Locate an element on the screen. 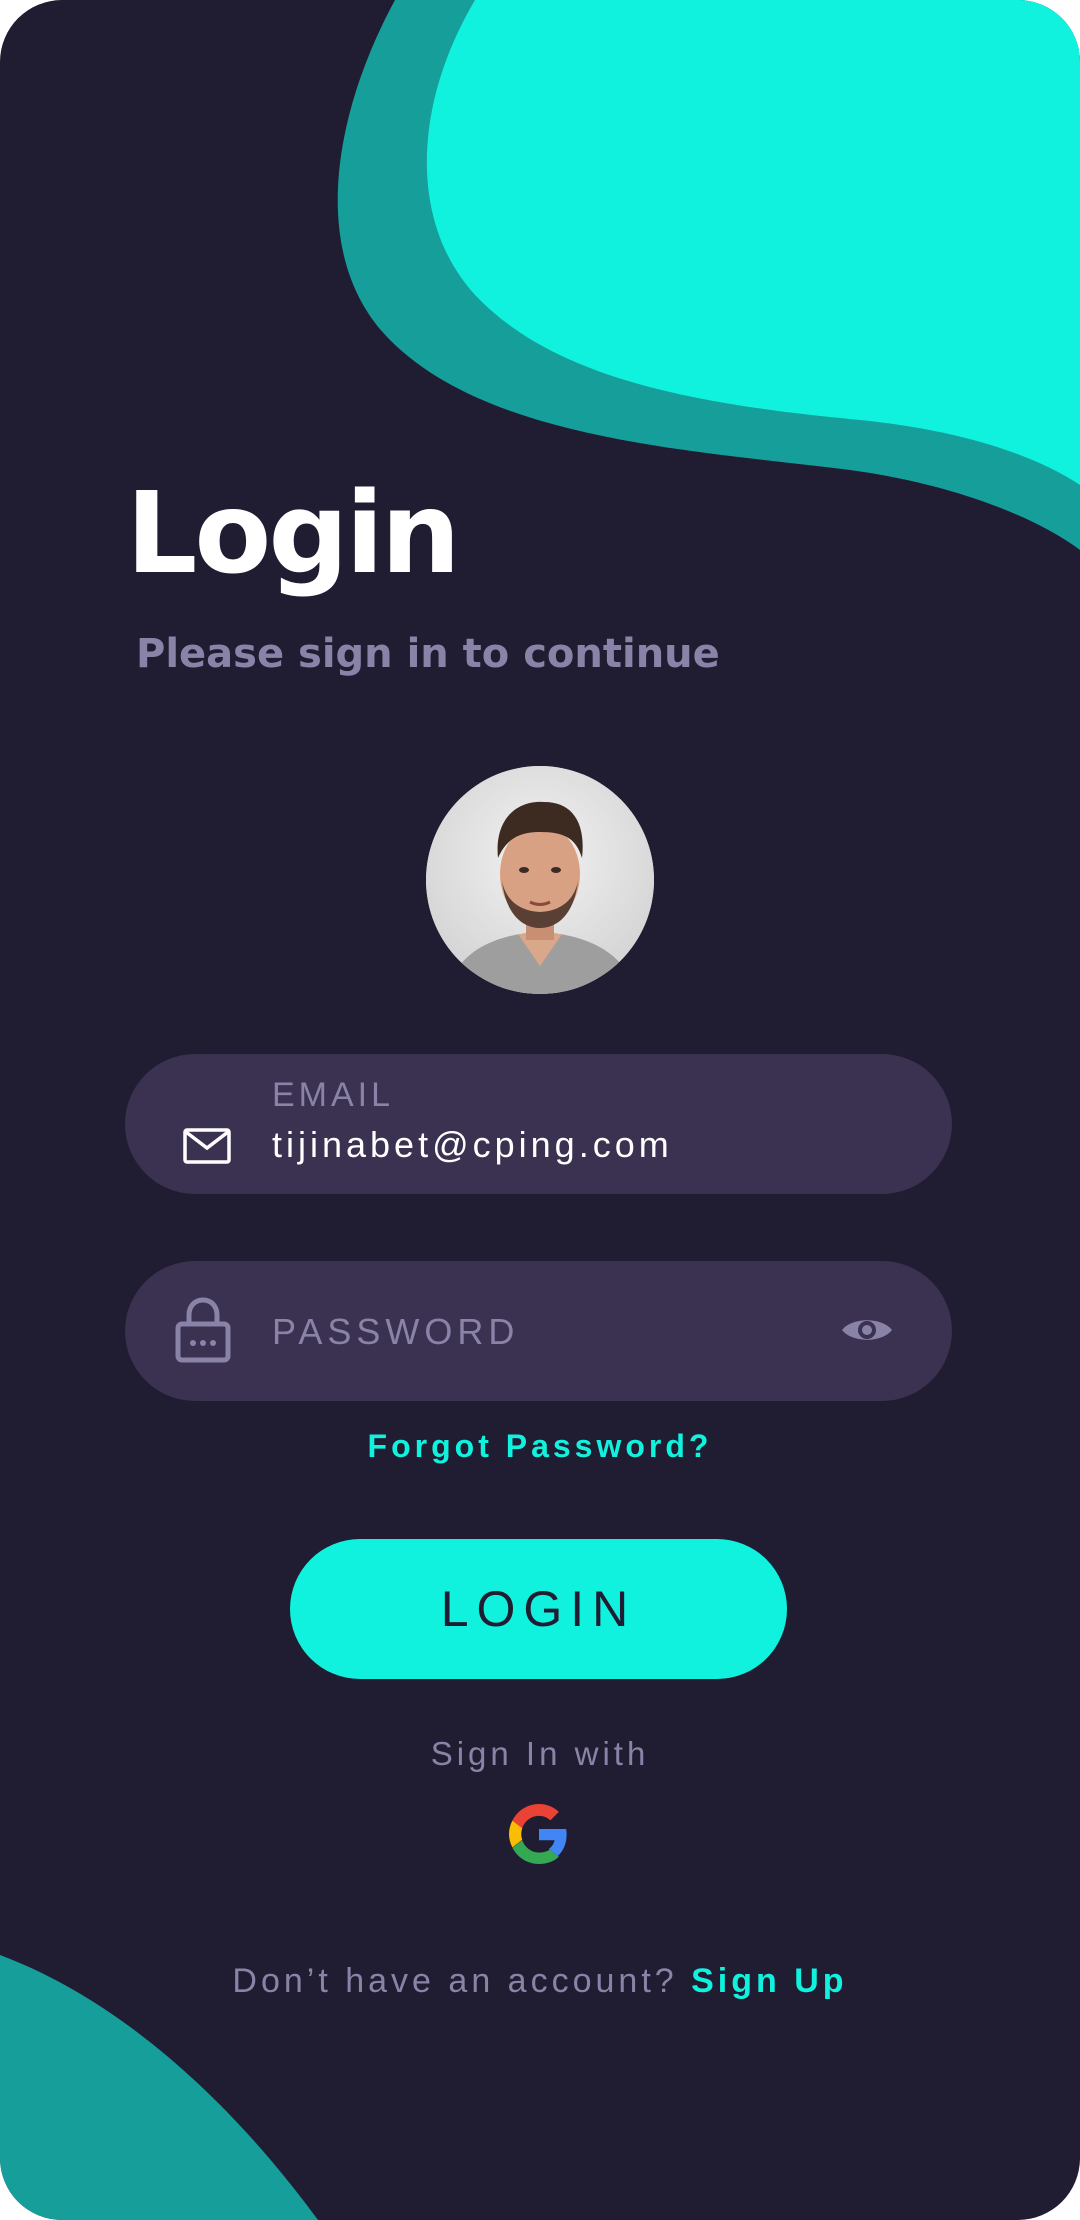  signup-prompt: Don’t have an account? Sign Up is located at coordinates (540, 1981).